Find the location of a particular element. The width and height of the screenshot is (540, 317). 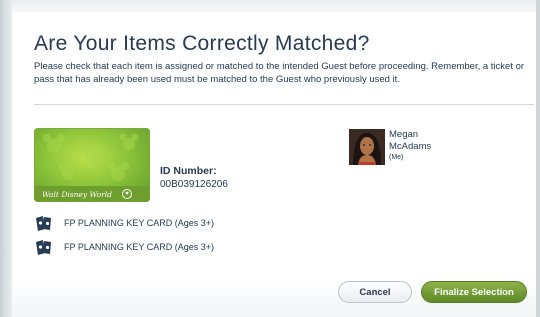

id-number-value: 00B039126206 is located at coordinates (194, 184).